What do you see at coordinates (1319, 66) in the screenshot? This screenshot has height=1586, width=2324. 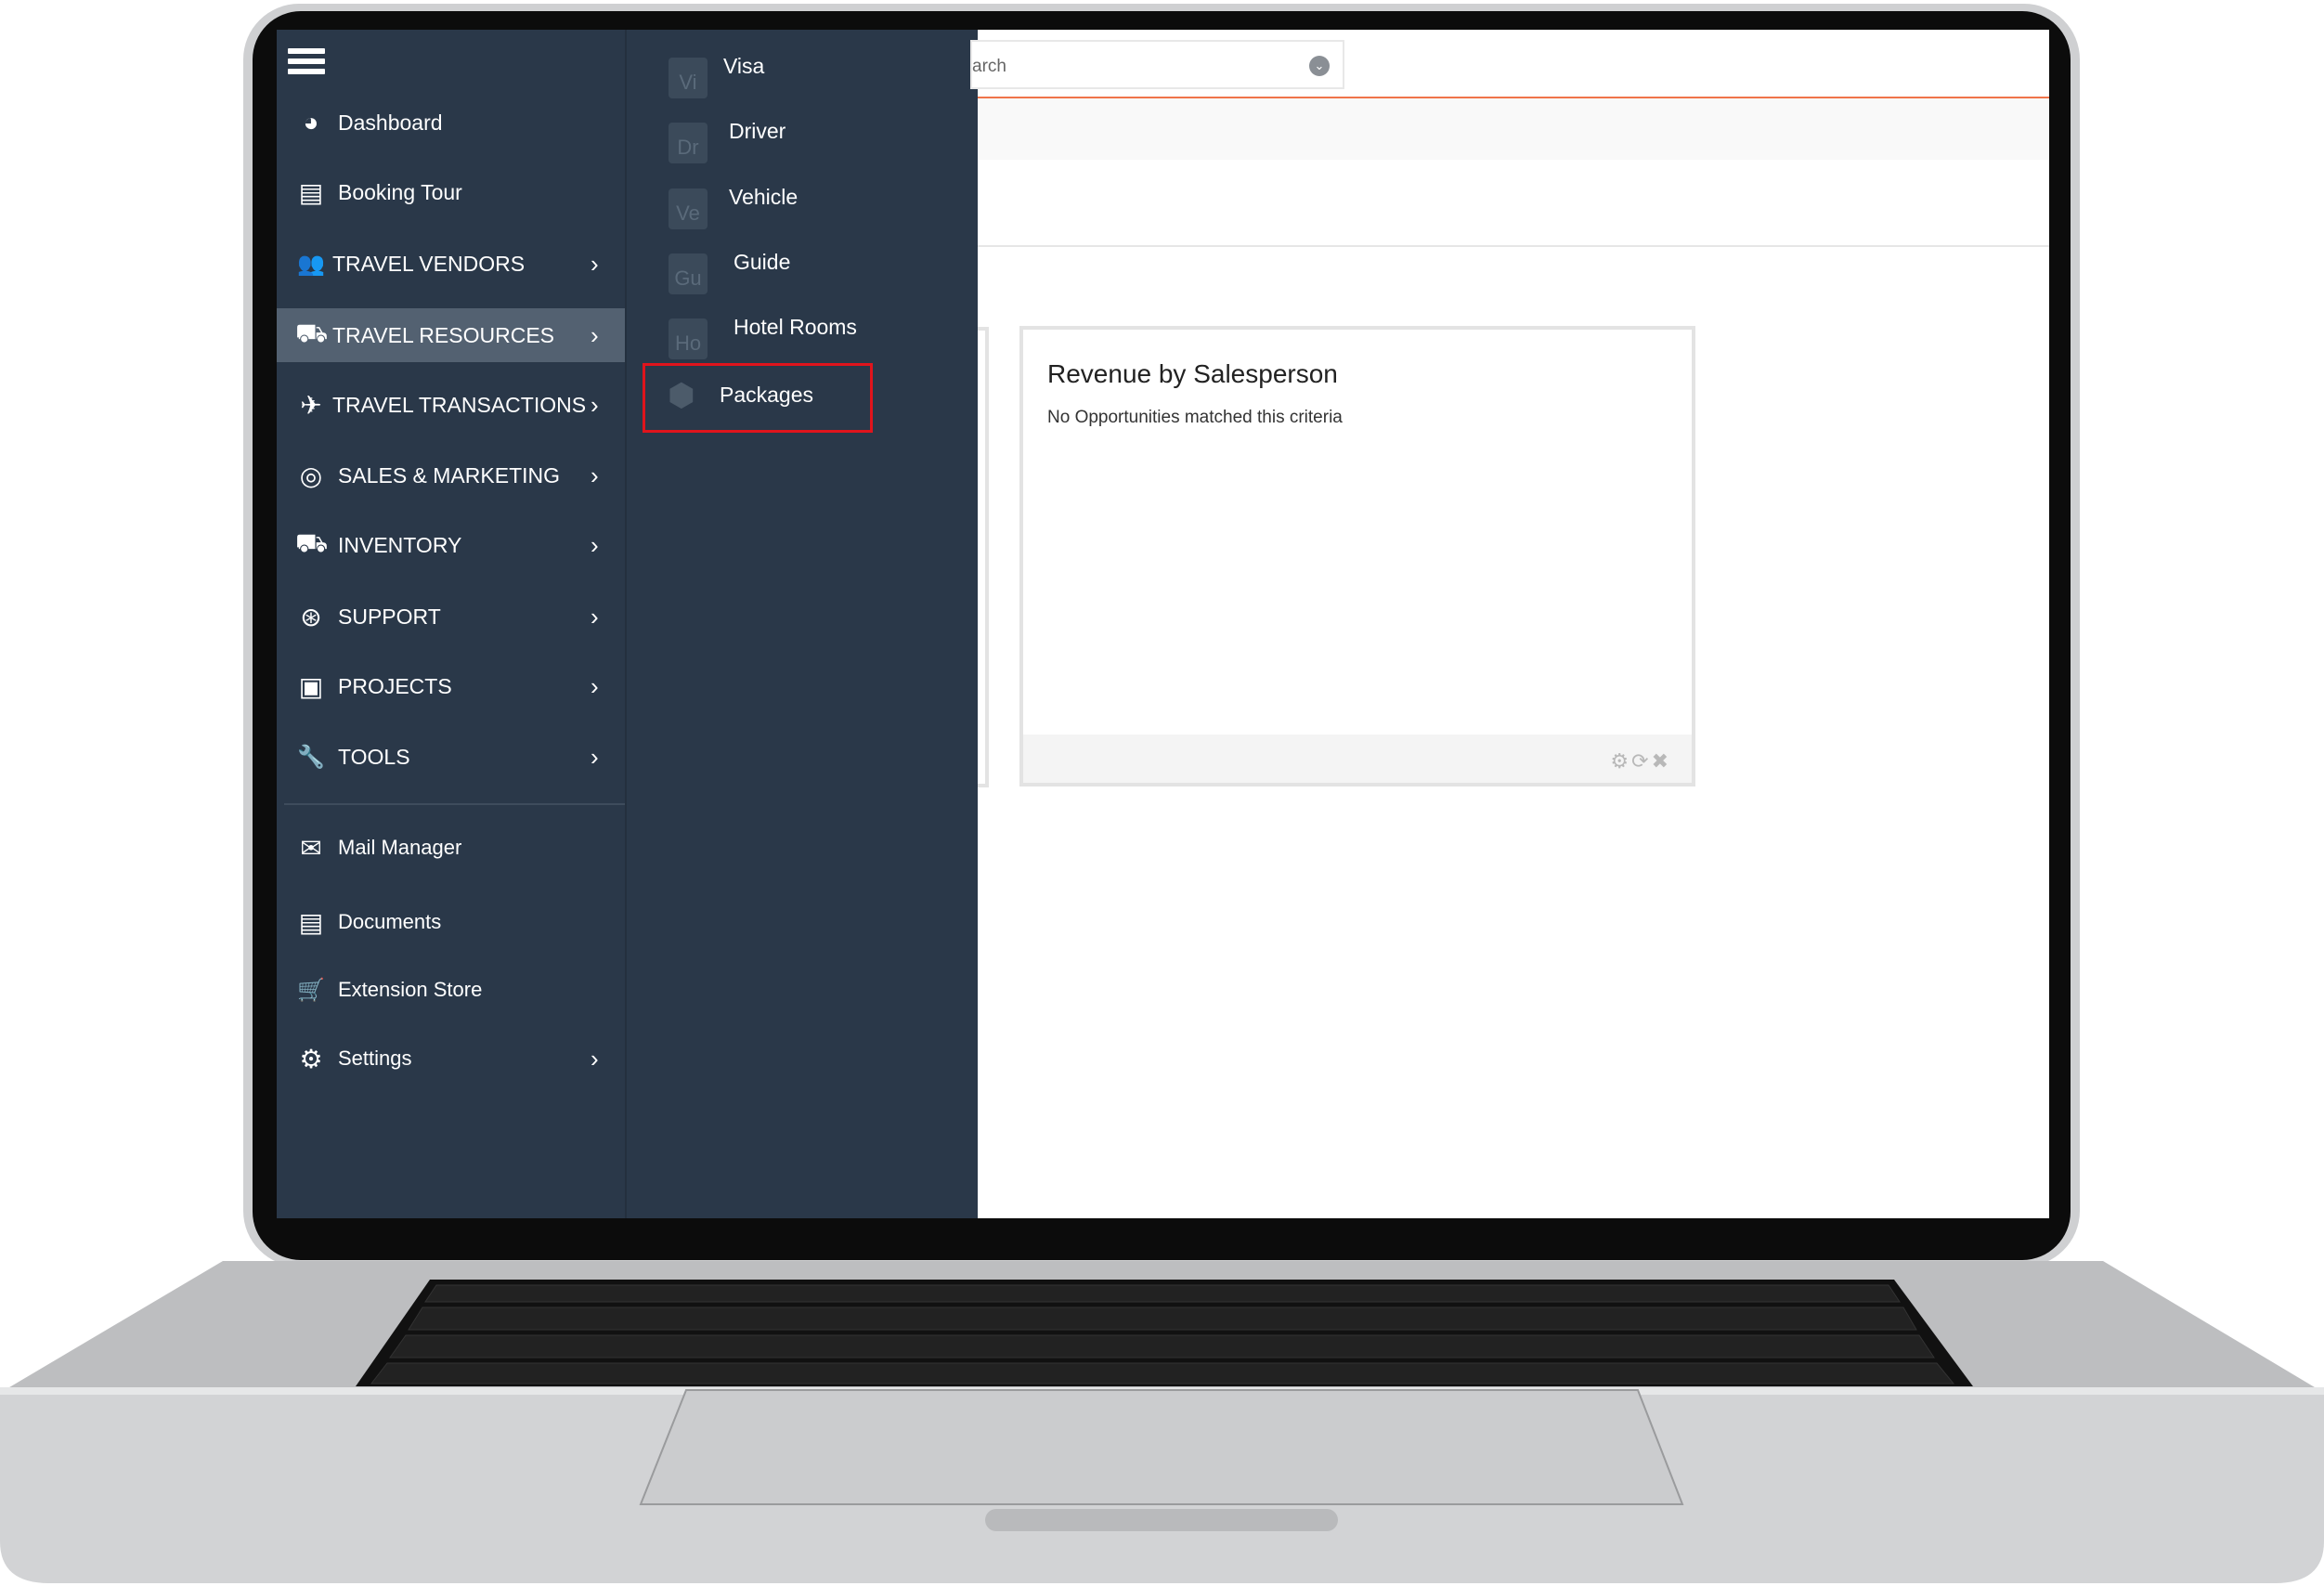 I see `chevron-down-icon: ⌄` at bounding box center [1319, 66].